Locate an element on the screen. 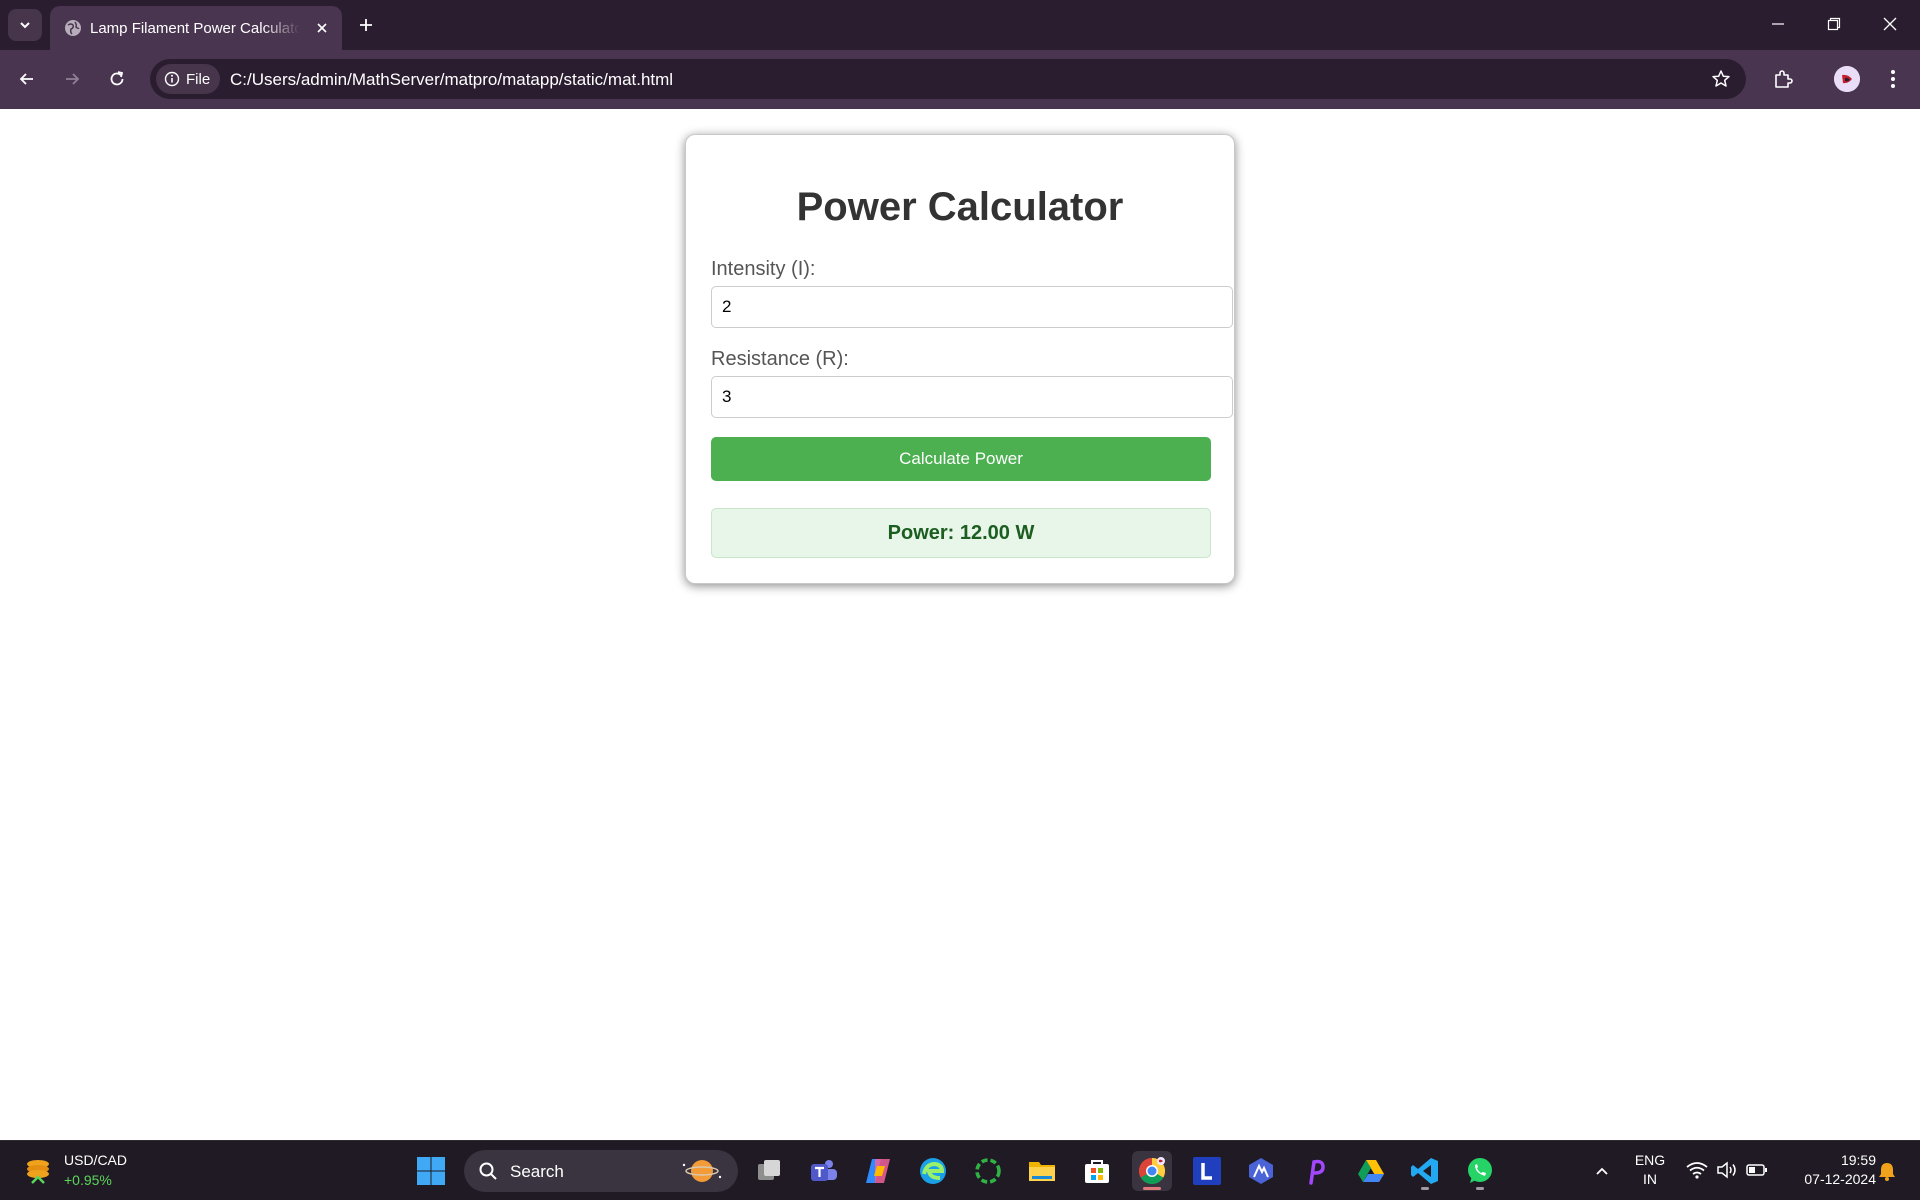  copilot-button is located at coordinates (878, 1171).